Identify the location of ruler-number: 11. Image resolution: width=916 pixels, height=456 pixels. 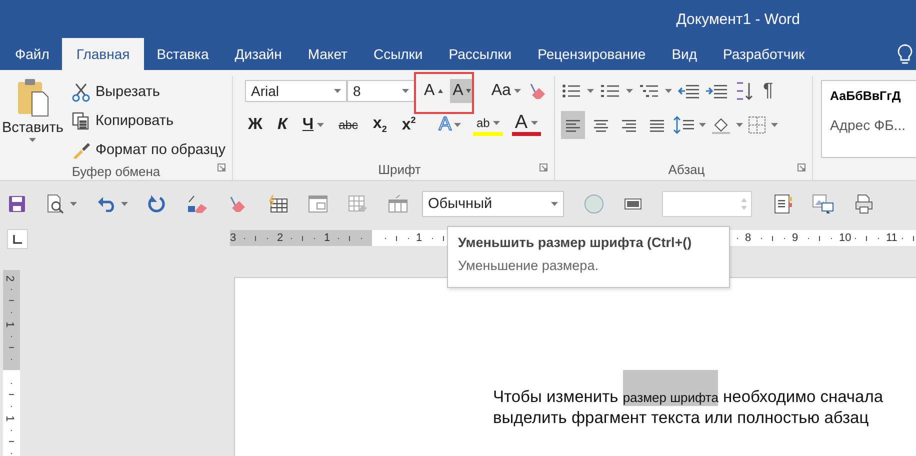
(892, 238).